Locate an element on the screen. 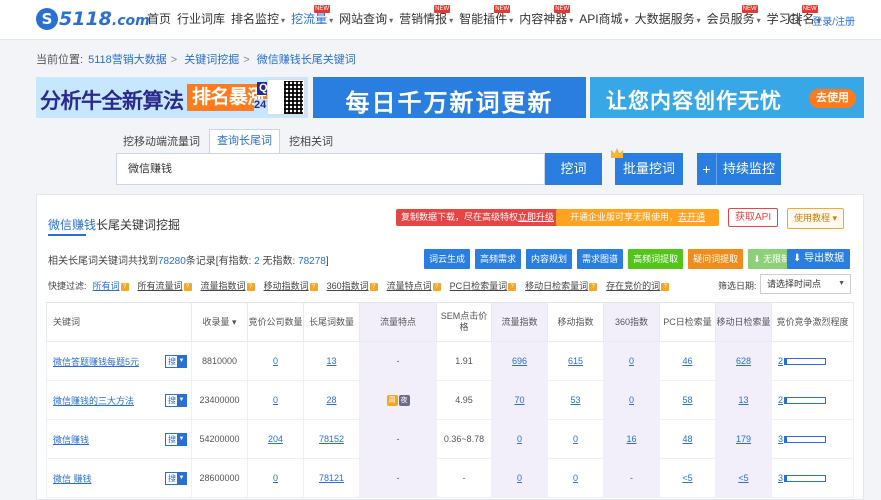 The image size is (881, 500). banner-new-words: 每日千万新词更新 is located at coordinates (449, 97).